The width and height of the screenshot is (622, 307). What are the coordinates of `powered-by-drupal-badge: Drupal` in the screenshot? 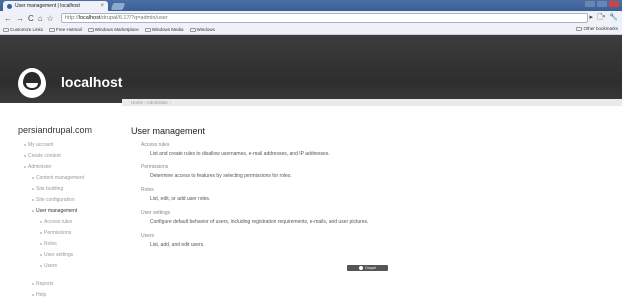 It's located at (367, 268).